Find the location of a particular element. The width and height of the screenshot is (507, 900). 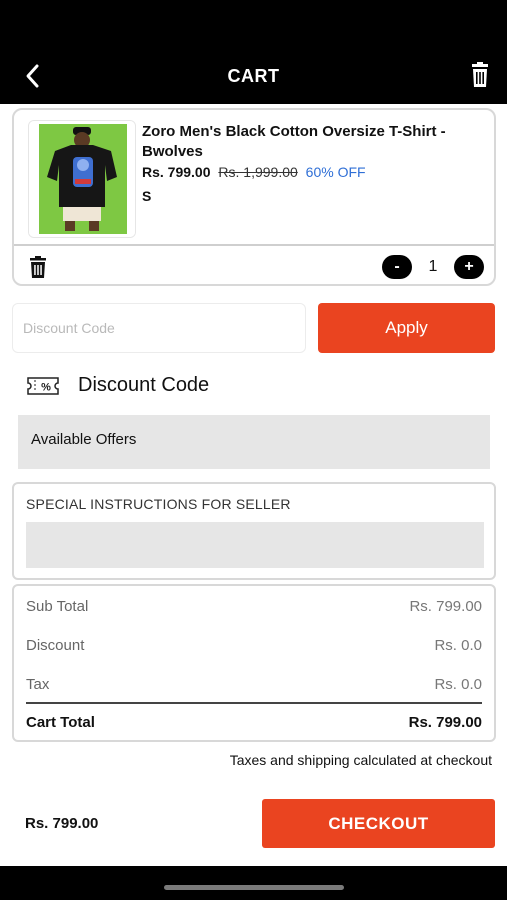

discount-percent: 60% OFF is located at coordinates (335, 172).